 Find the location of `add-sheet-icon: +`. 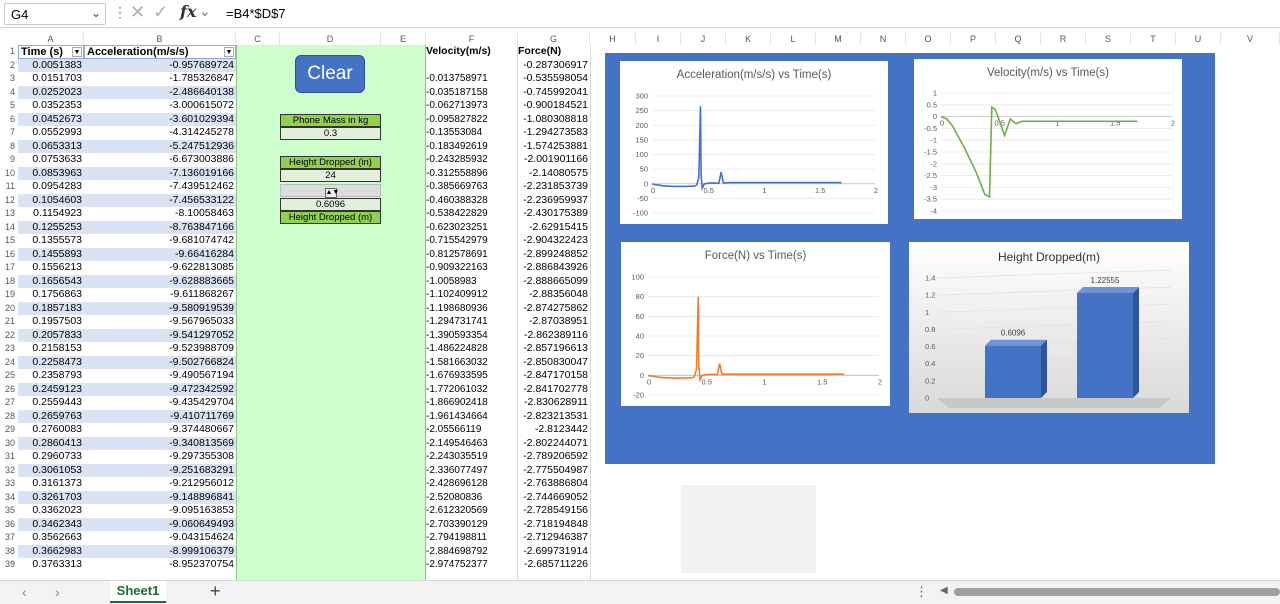

add-sheet-icon: + is located at coordinates (215, 591).